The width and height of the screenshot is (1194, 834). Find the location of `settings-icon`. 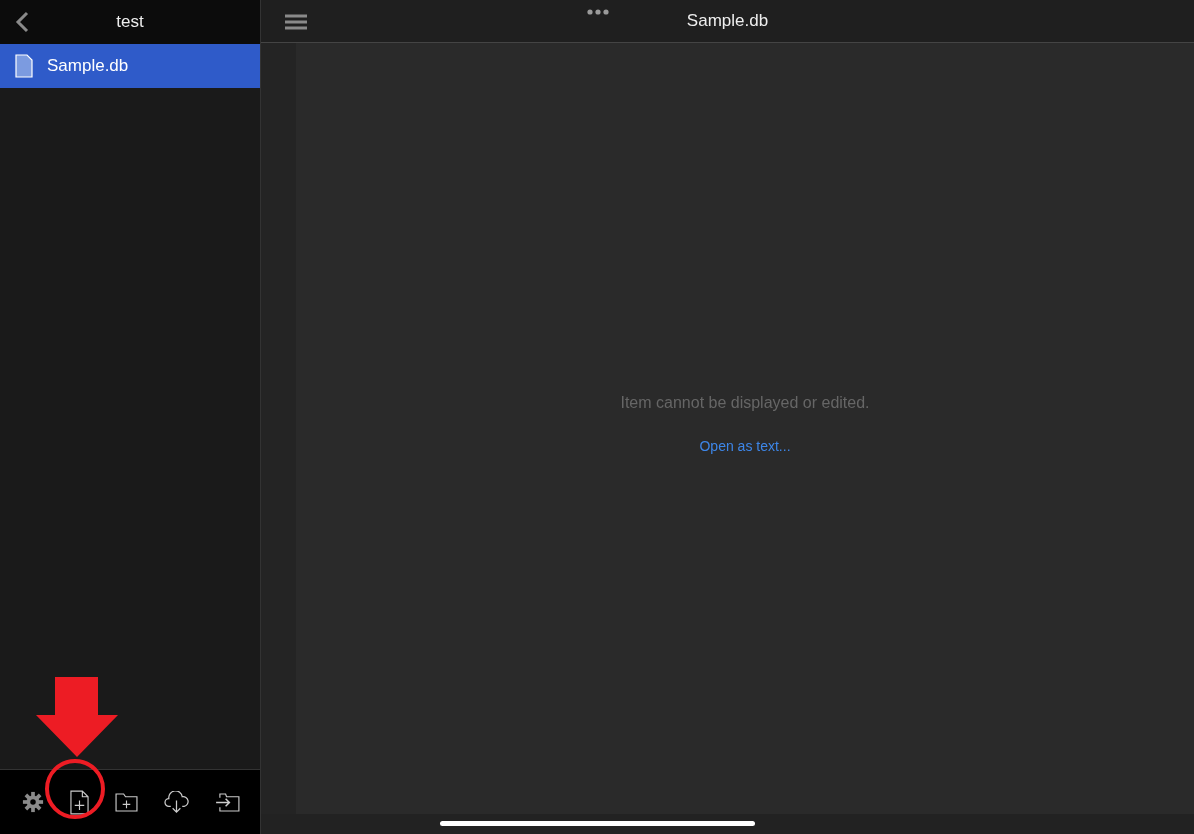

settings-icon is located at coordinates (33, 802).